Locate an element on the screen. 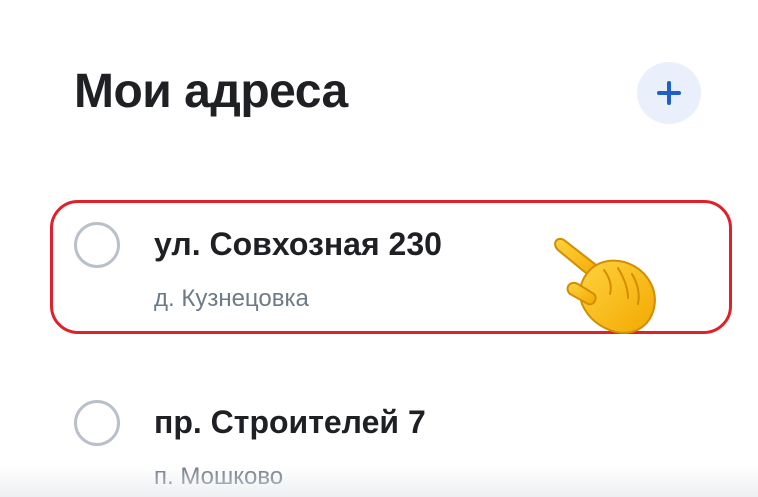 The height and width of the screenshot is (497, 758). address-street: ул. Совхозная 230 is located at coordinates (298, 244).